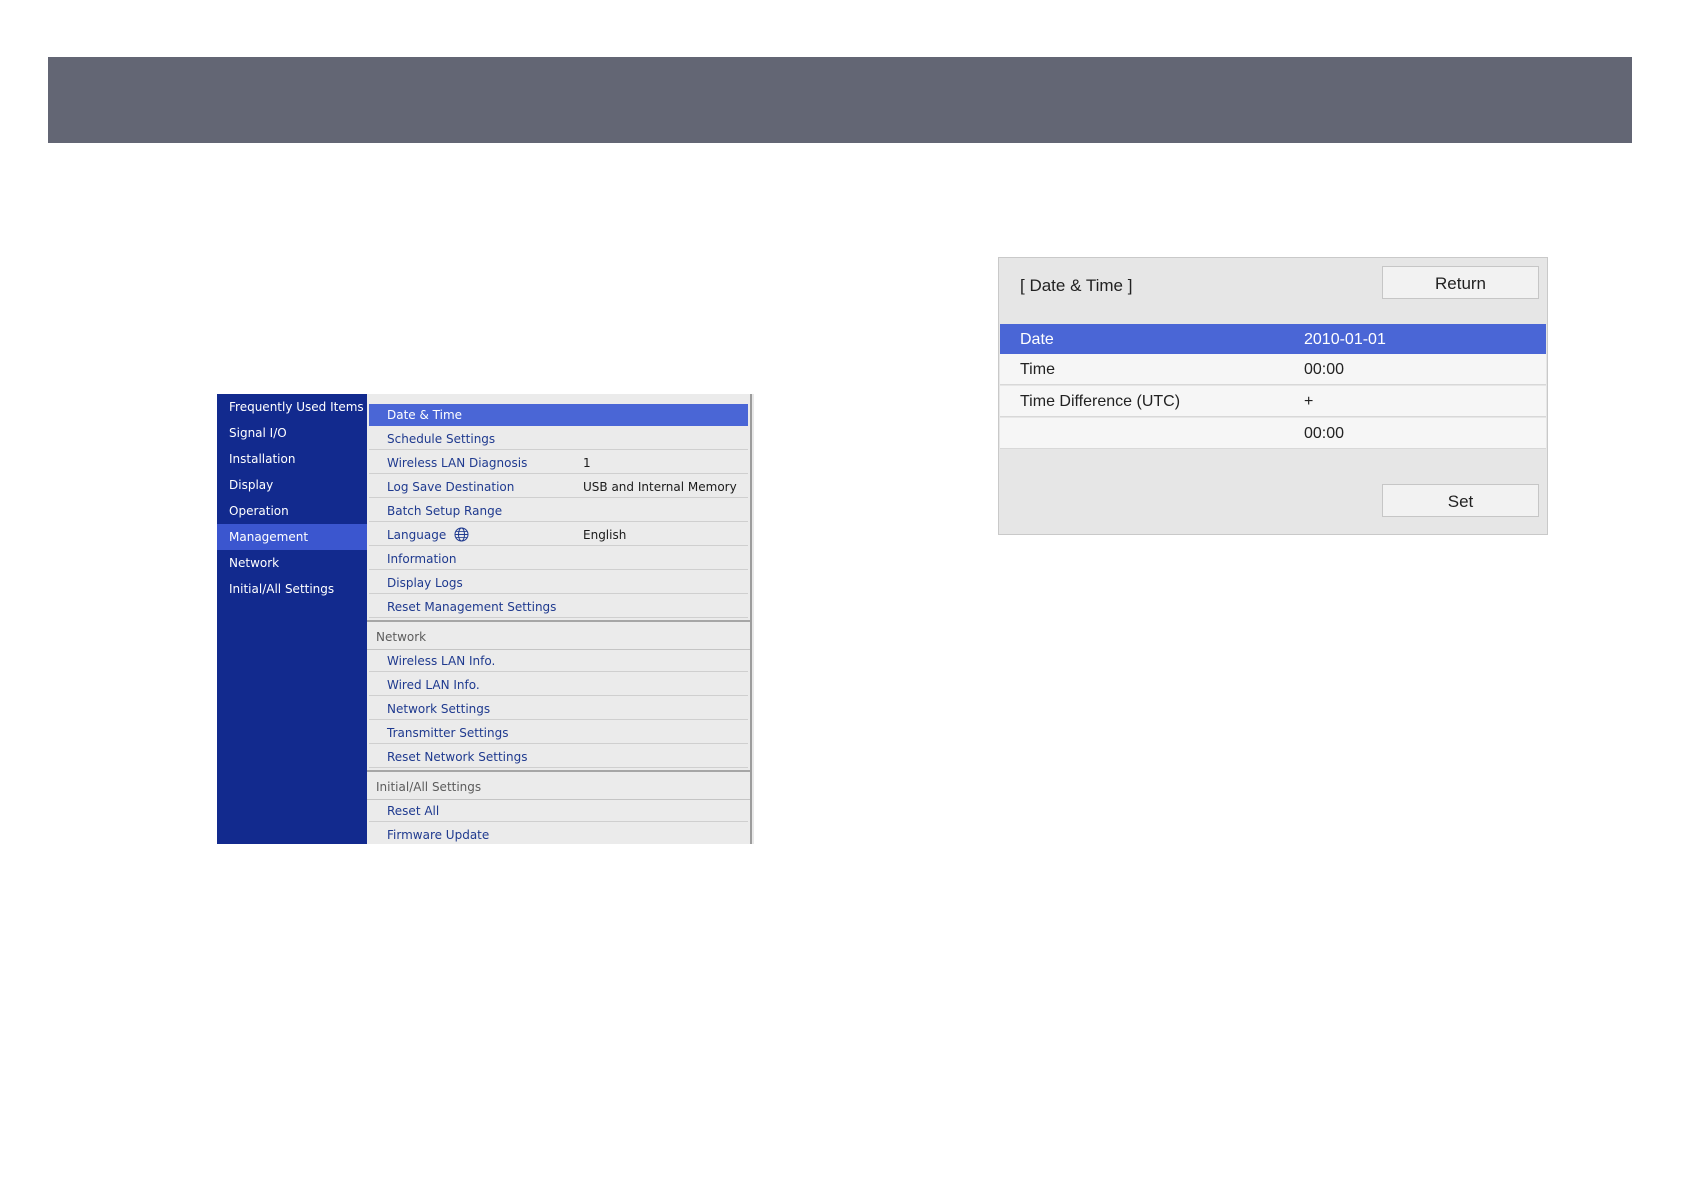  I want to click on menu-item-firmware-update: Firmware Update, so click(558, 834).